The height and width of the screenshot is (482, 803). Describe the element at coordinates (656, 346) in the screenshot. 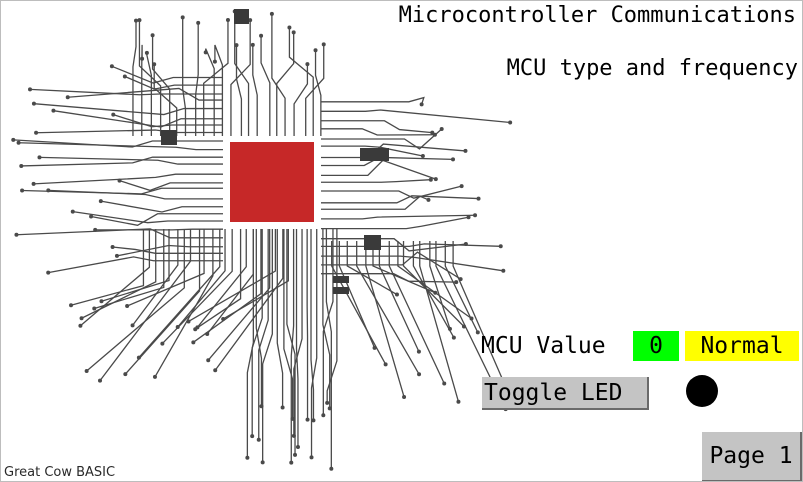

I see `mcu-value-display: 0` at that location.